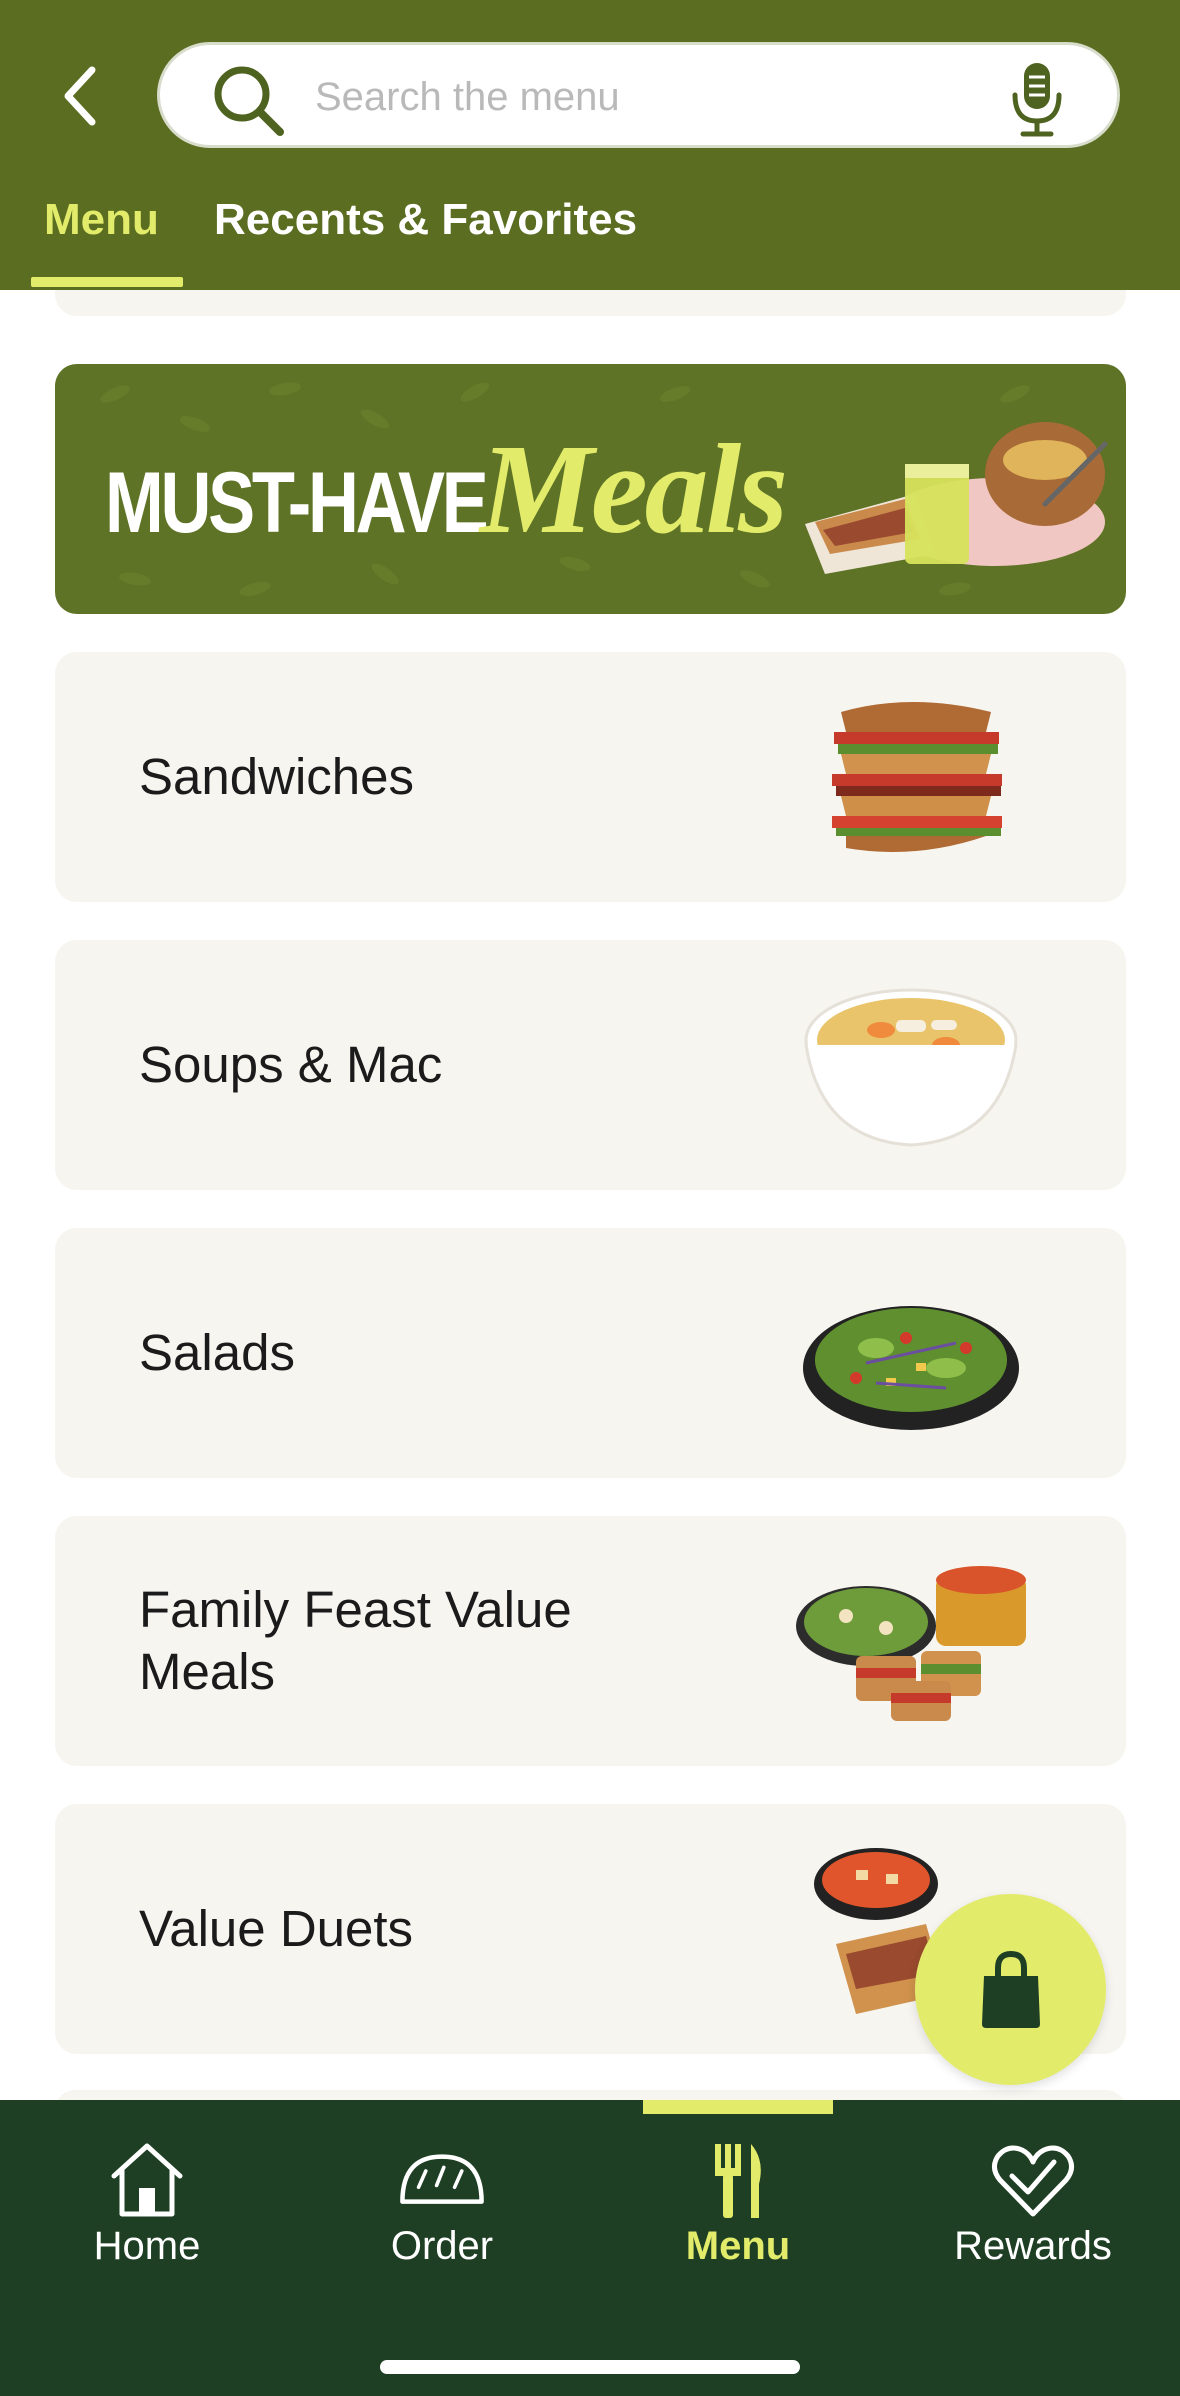 The width and height of the screenshot is (1180, 2396). Describe the element at coordinates (911, 1067) in the screenshot. I see `soup-bowl-image` at that location.